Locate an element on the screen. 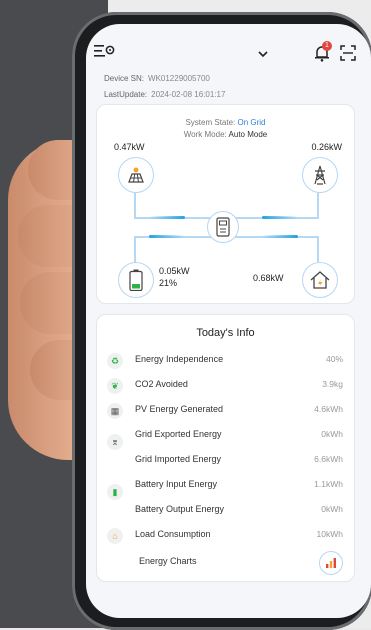 The height and width of the screenshot is (630, 371). bar-chart-icon is located at coordinates (331, 563).